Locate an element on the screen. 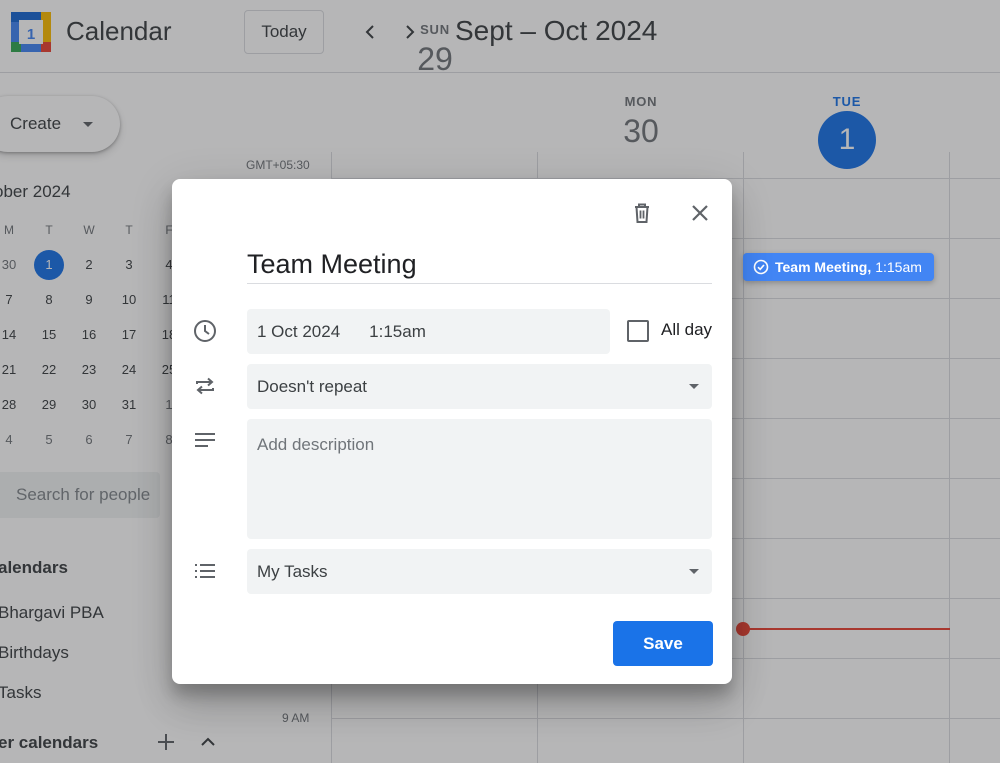  description-placeholder: Add description is located at coordinates (316, 444).